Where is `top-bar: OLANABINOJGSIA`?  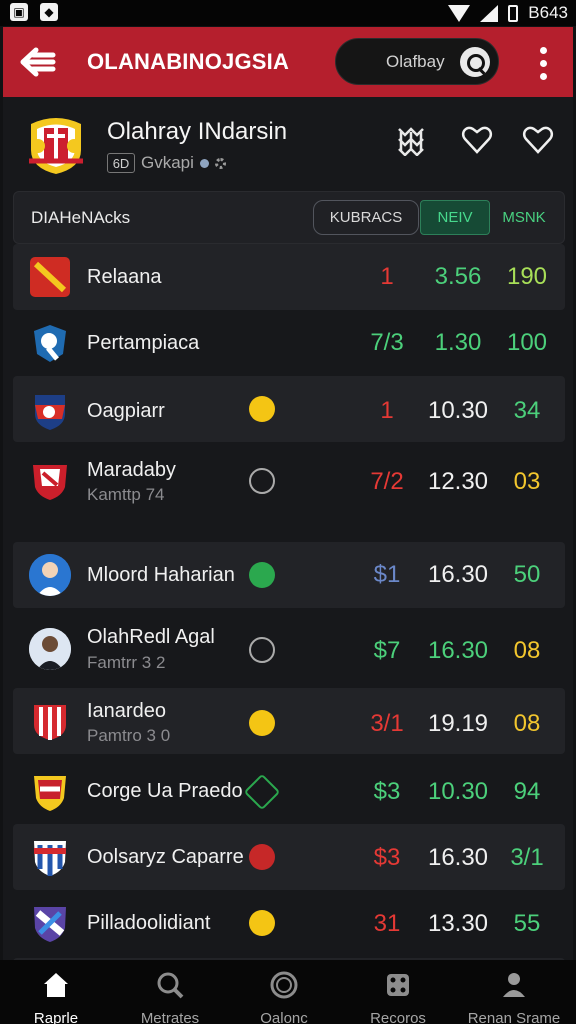 top-bar: OLANABINOJGSIA is located at coordinates (288, 62).